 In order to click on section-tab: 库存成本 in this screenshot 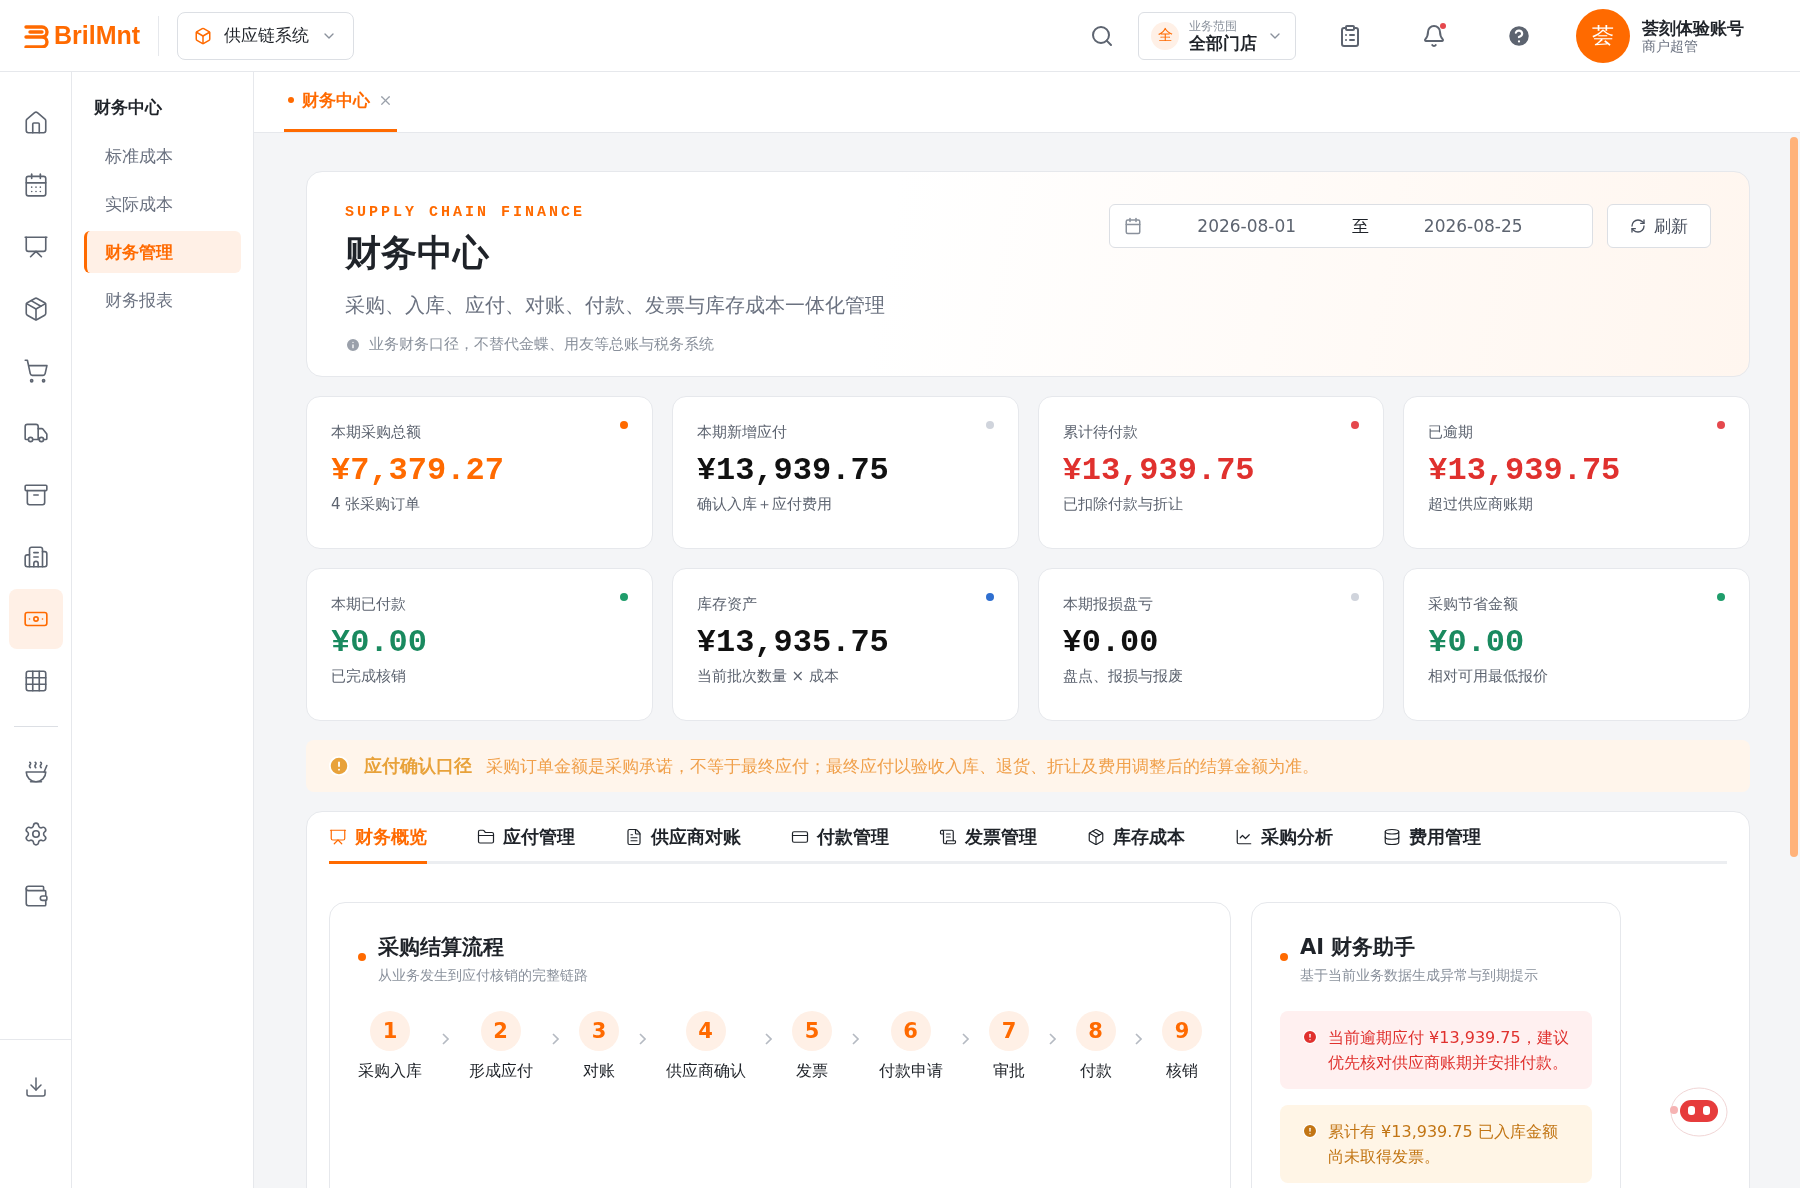, I will do `click(1136, 838)`.